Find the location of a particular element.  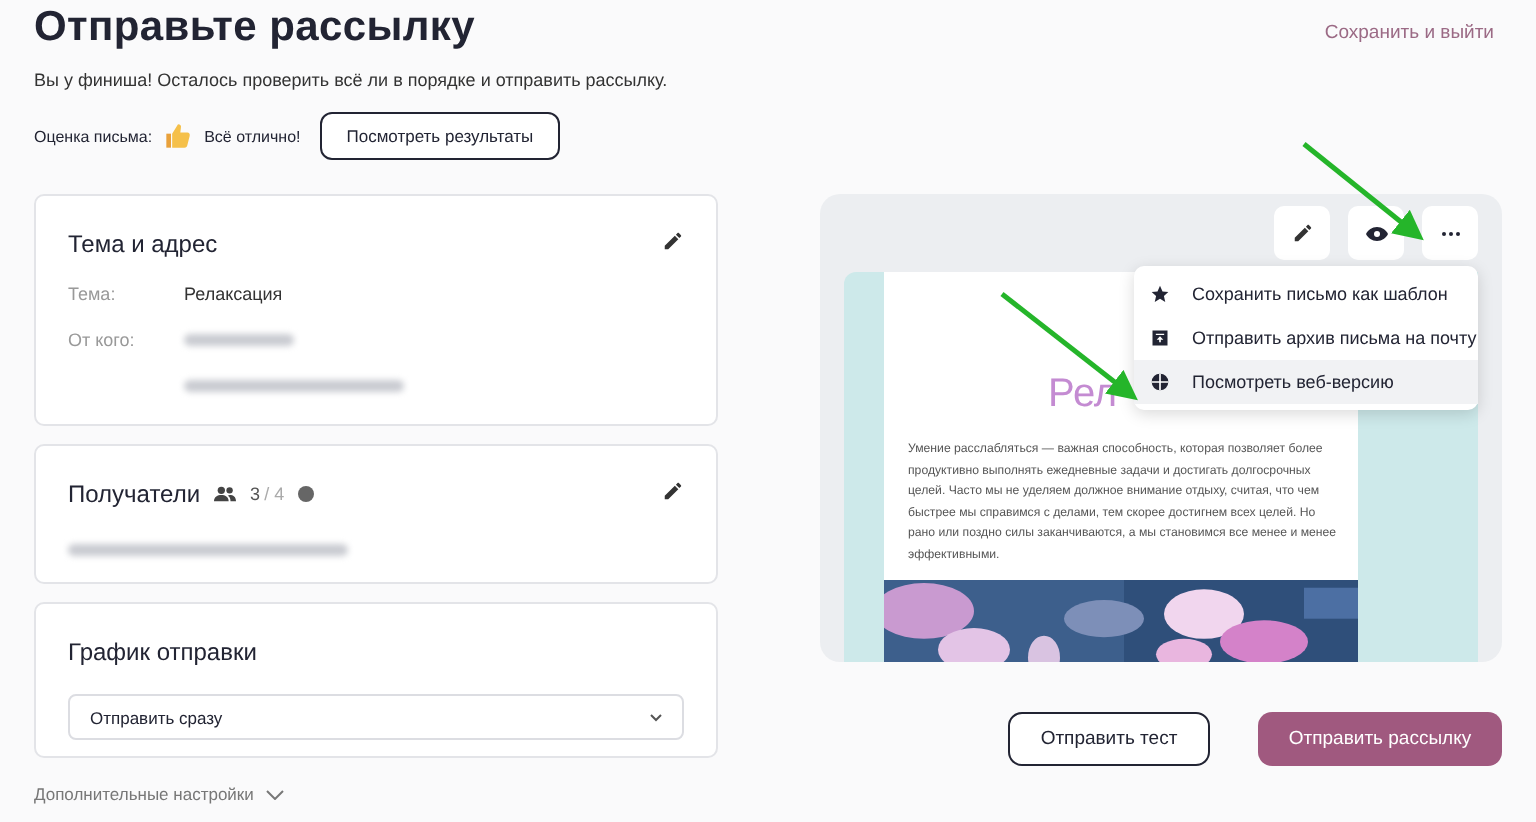

menu-item: Сохранить письмо как шаблон is located at coordinates (1306, 294).